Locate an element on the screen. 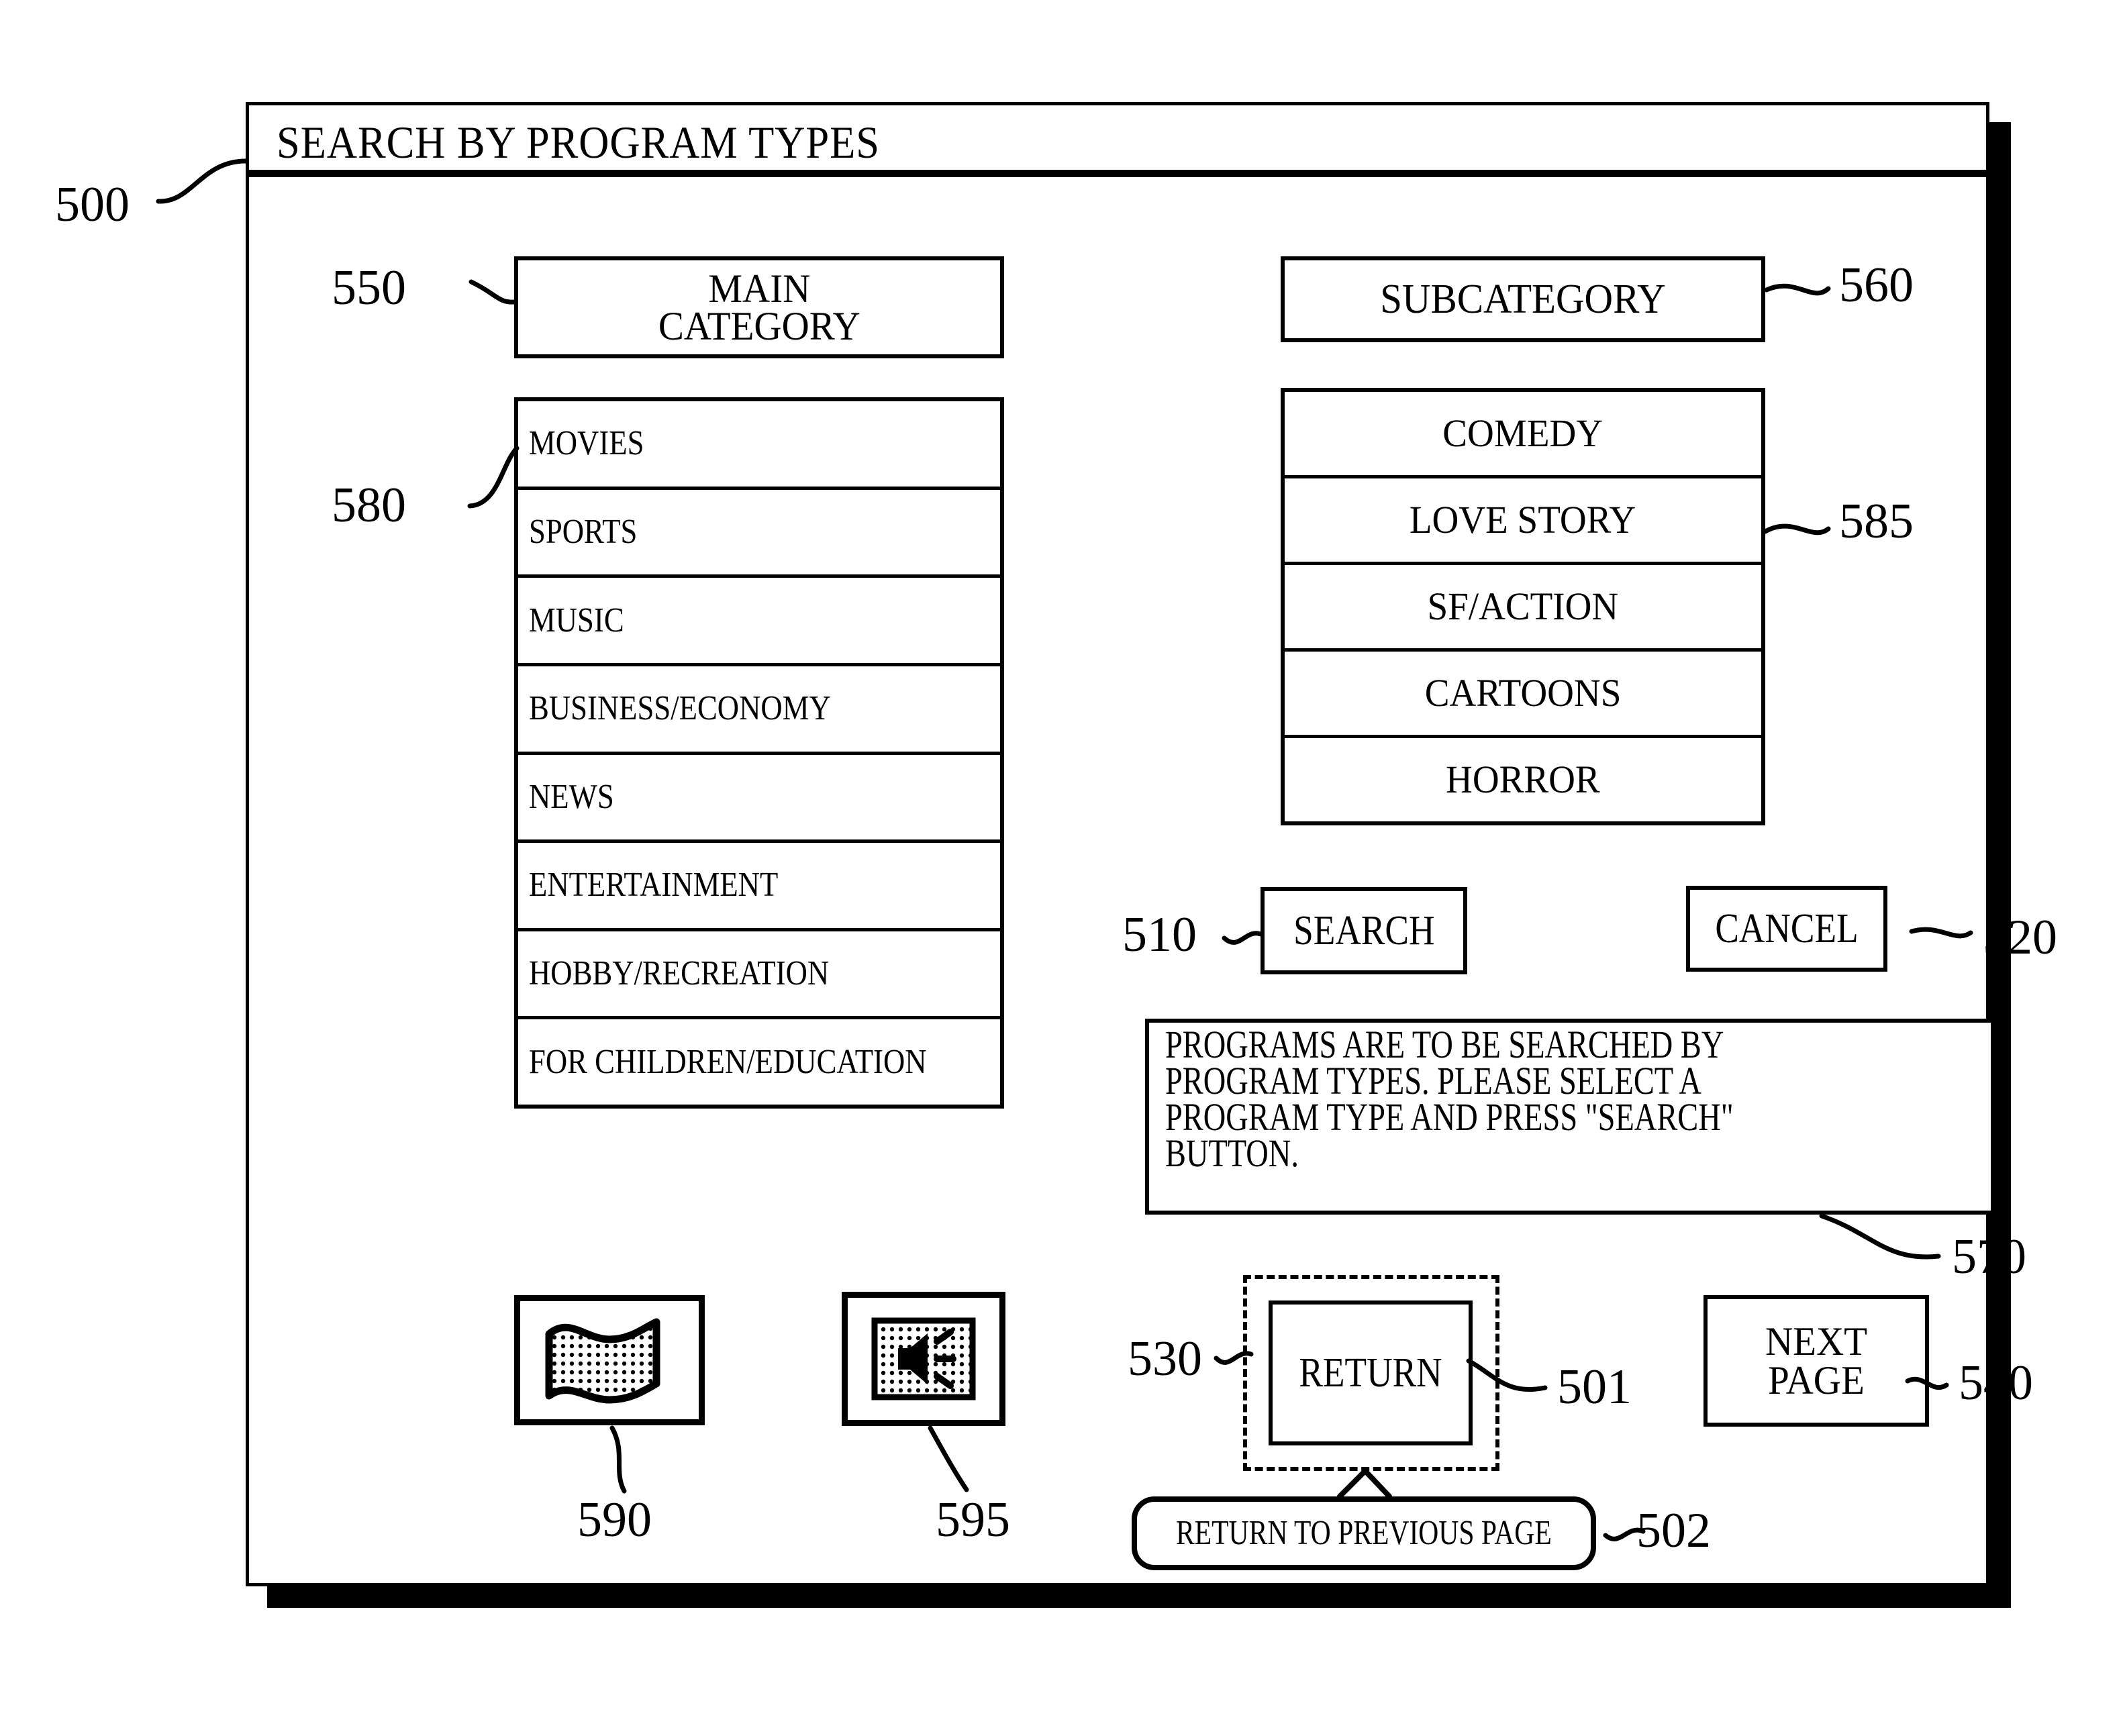  main-category-item-news: NEWS is located at coordinates (759, 799).